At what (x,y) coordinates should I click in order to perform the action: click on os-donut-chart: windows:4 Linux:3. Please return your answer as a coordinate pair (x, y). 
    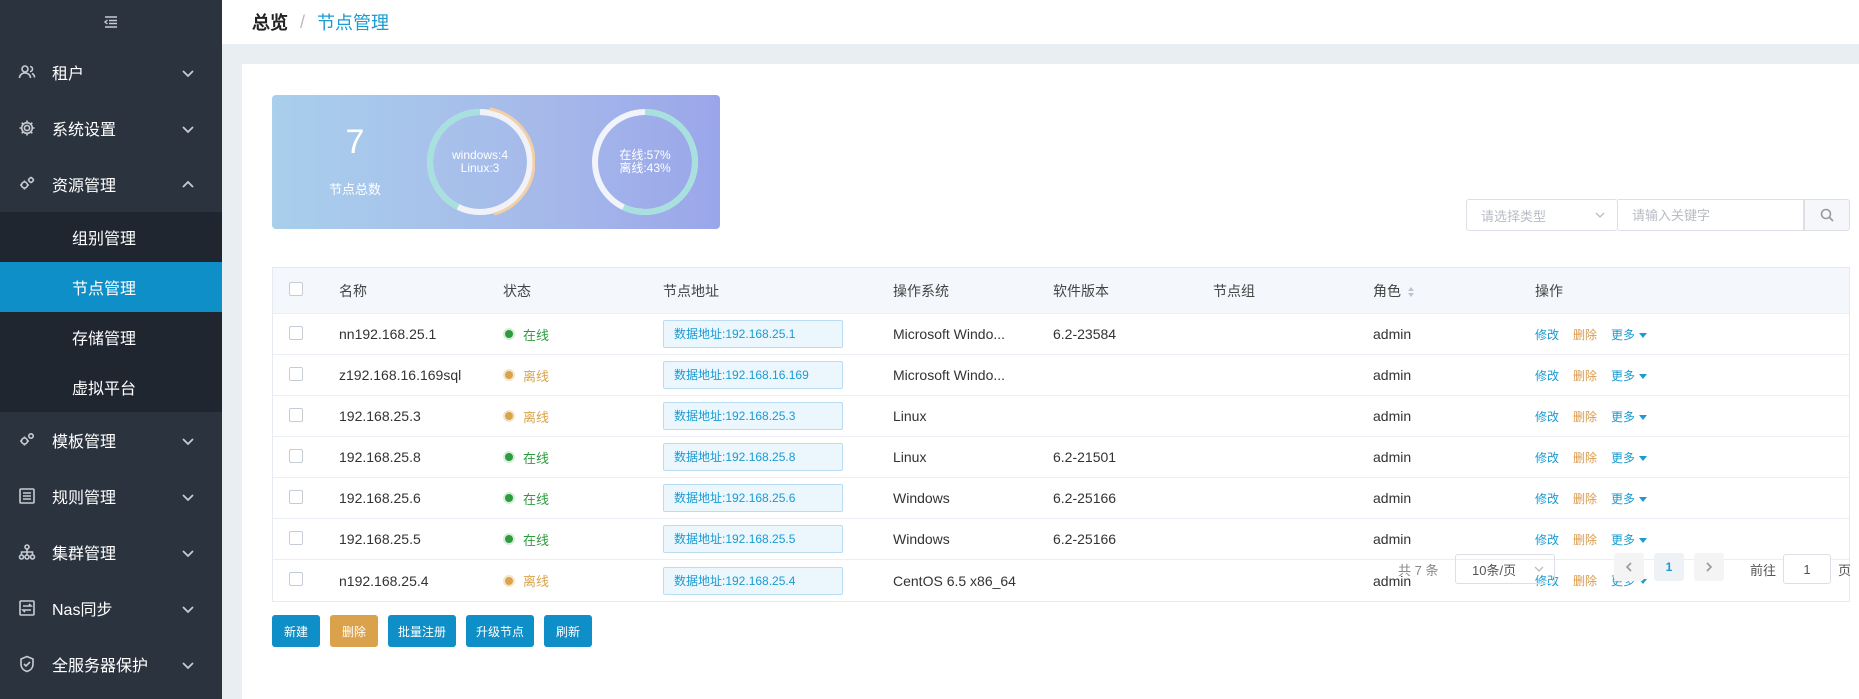
    Looking at the image, I should click on (480, 162).